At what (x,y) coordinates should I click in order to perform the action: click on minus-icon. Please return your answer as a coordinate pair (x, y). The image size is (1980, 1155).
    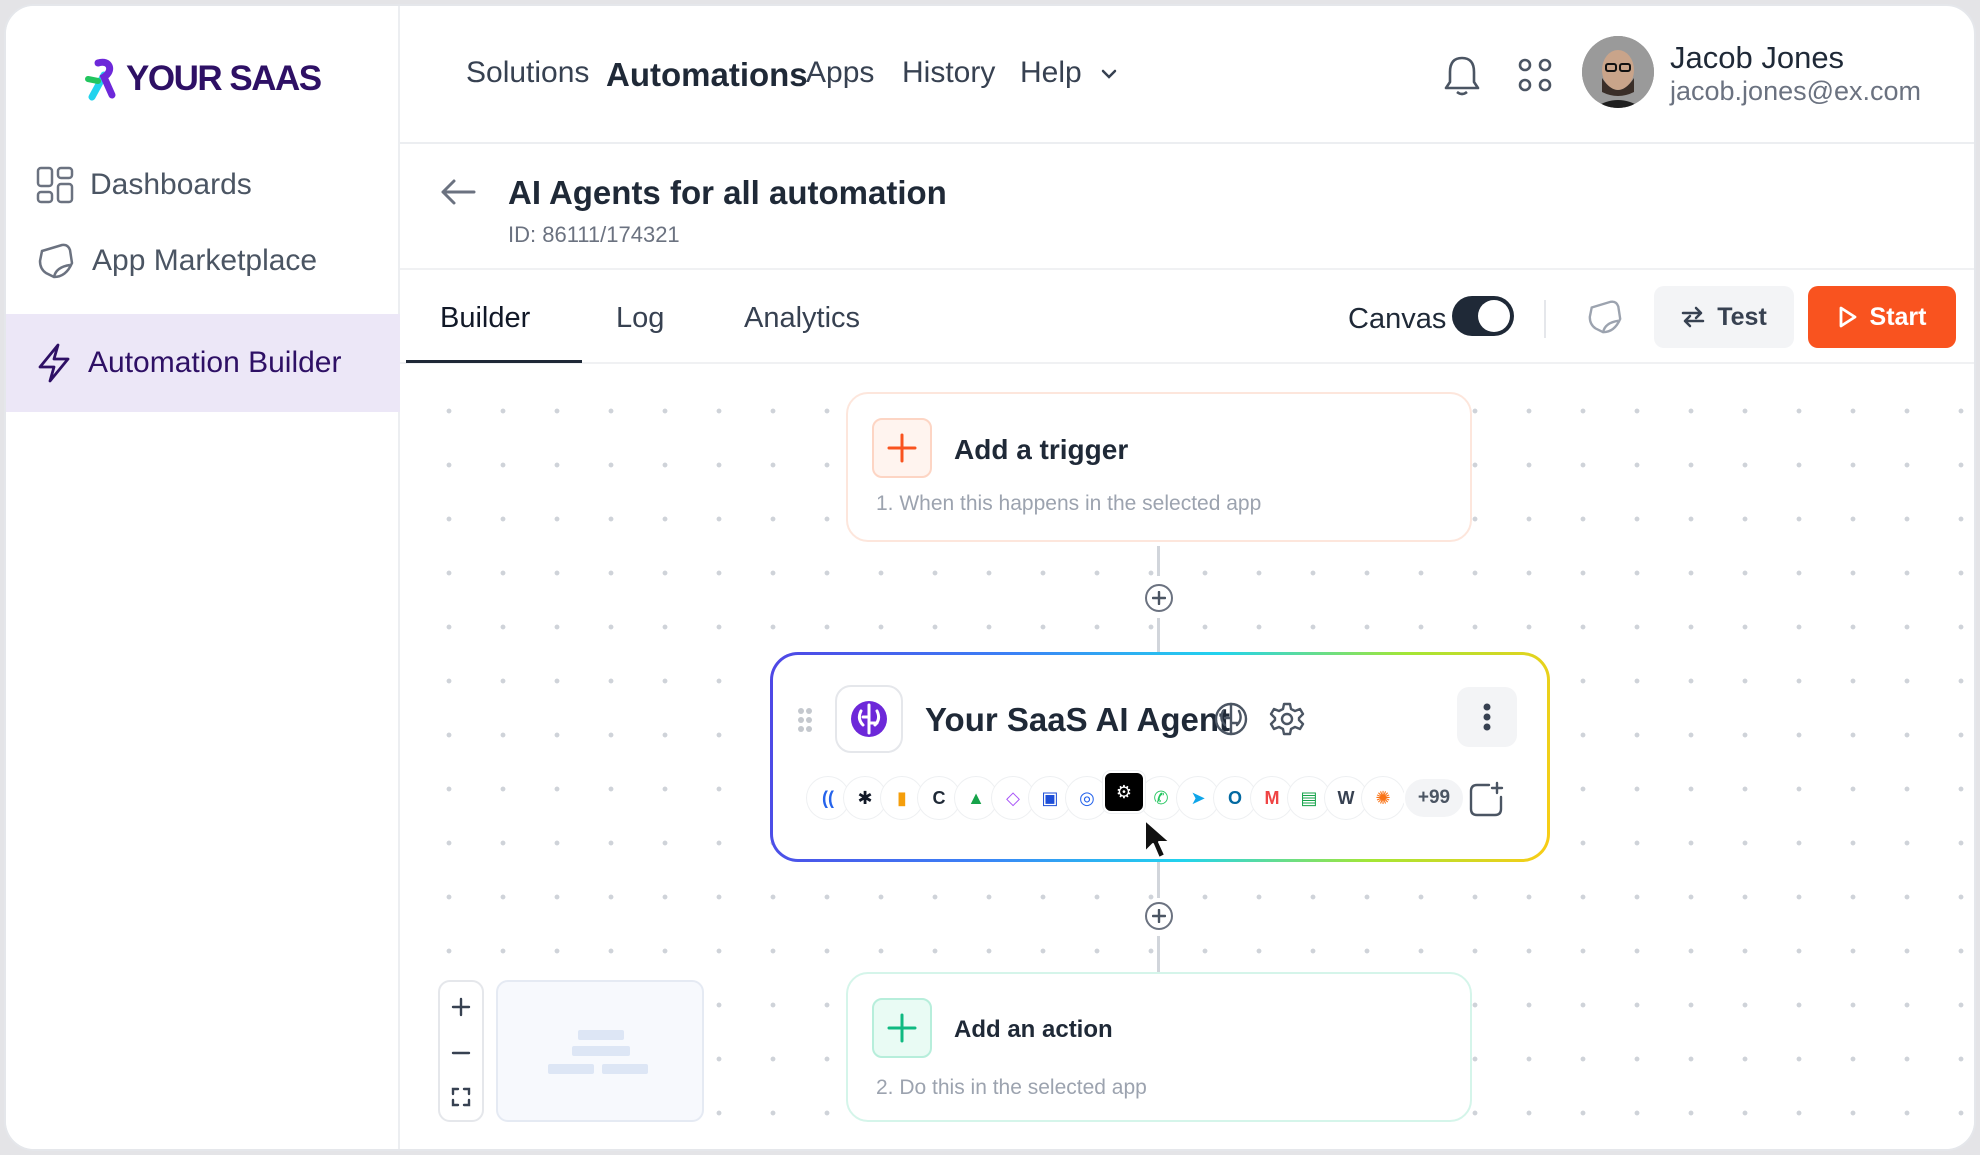
    Looking at the image, I should click on (461, 1053).